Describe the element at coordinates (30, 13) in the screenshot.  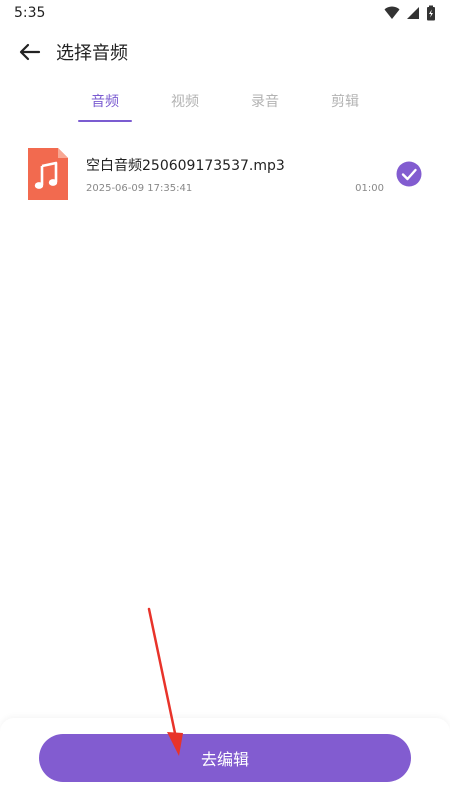
I see `status-time: 5:35` at that location.